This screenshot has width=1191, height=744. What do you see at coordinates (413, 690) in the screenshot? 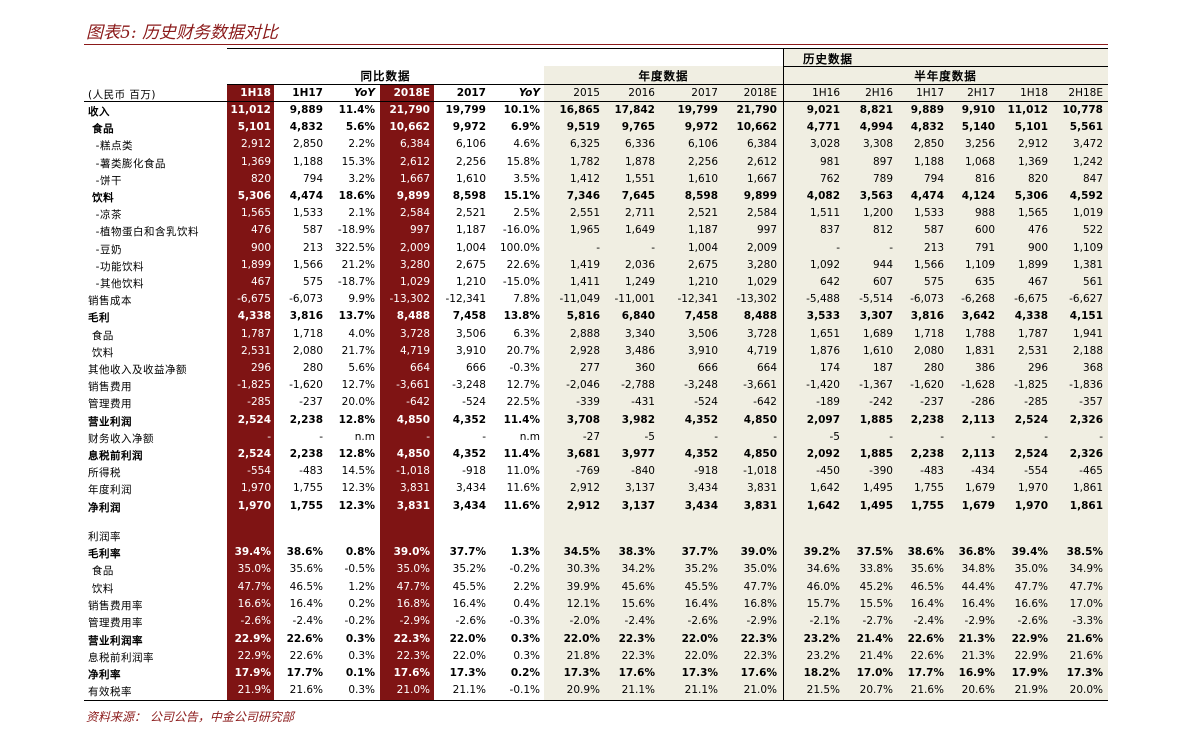
I see `table-cell: 21.0%` at bounding box center [413, 690].